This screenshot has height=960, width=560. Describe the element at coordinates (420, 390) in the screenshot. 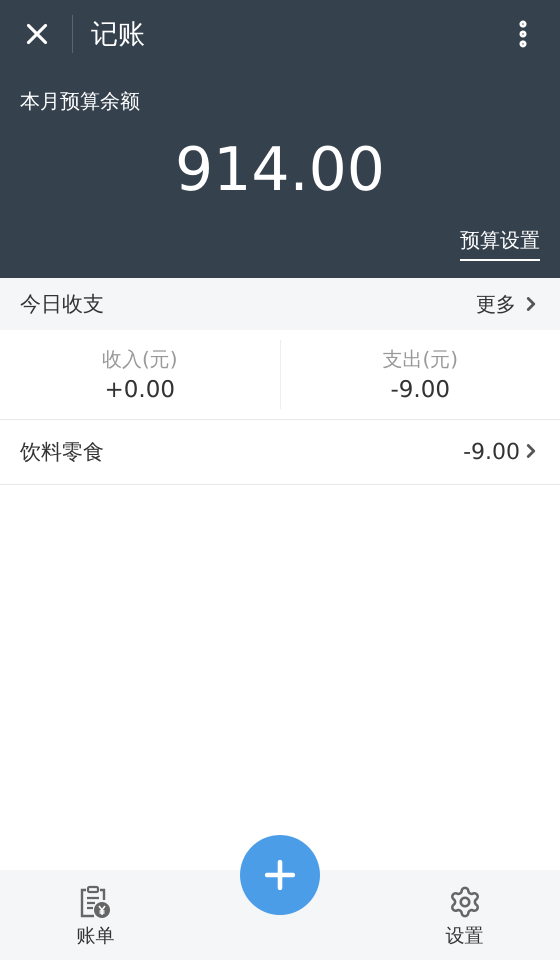

I see `stat-value: -9.00` at that location.